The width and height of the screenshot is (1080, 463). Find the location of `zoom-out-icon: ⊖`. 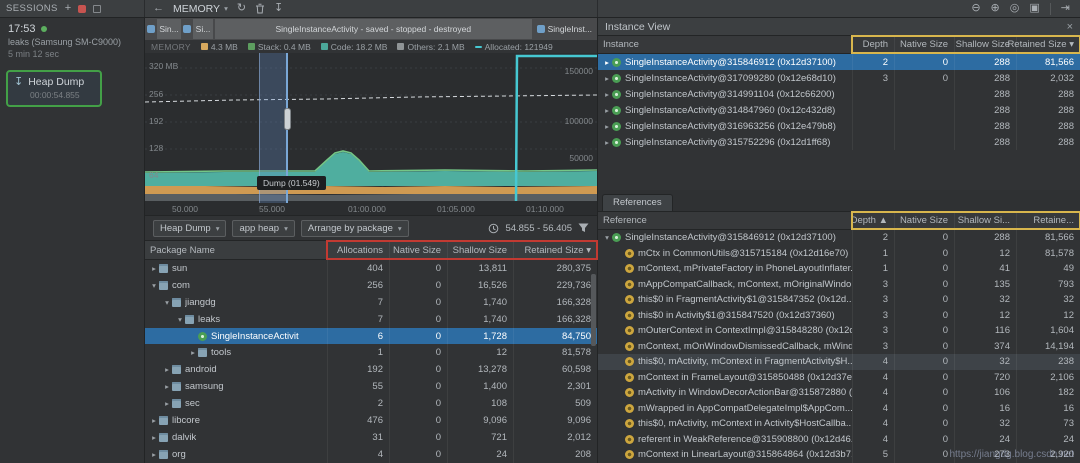

zoom-out-icon: ⊖ is located at coordinates (975, 8).